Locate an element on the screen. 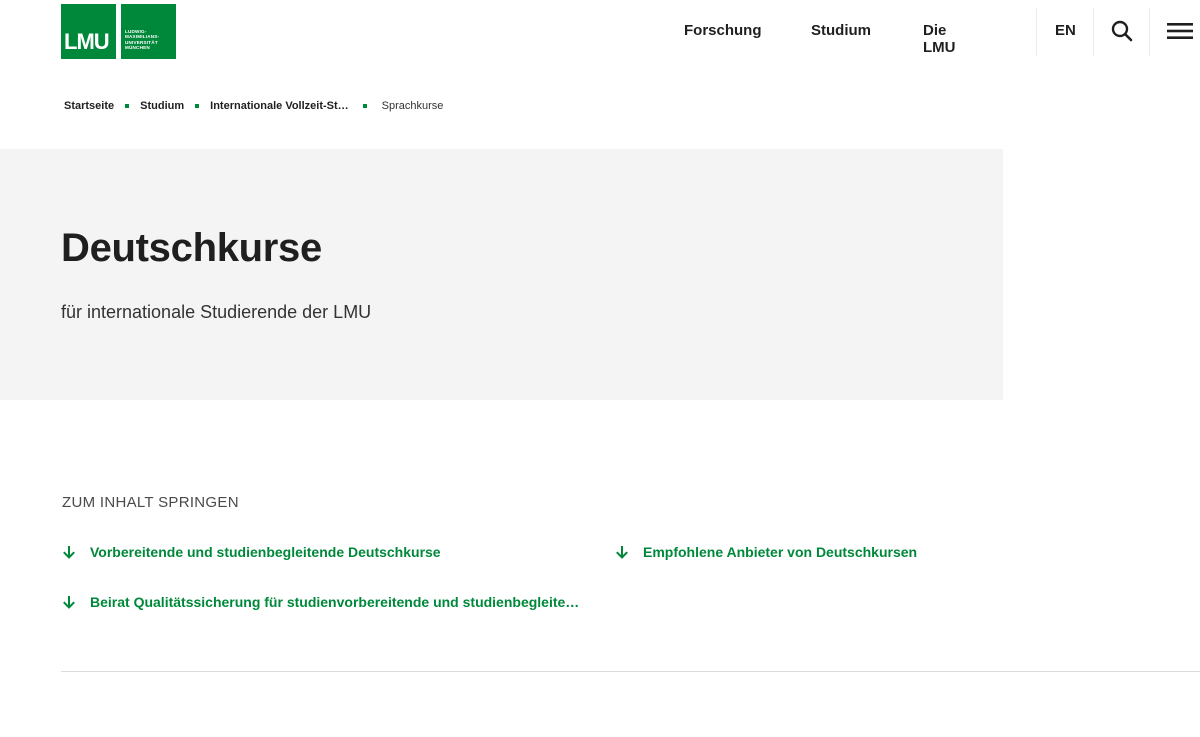 The height and width of the screenshot is (737, 1200). logo-wordmark: LUDWIG- MAXIMILIANS- UNIVERSITÄT MÜNCHEN is located at coordinates (148, 31).